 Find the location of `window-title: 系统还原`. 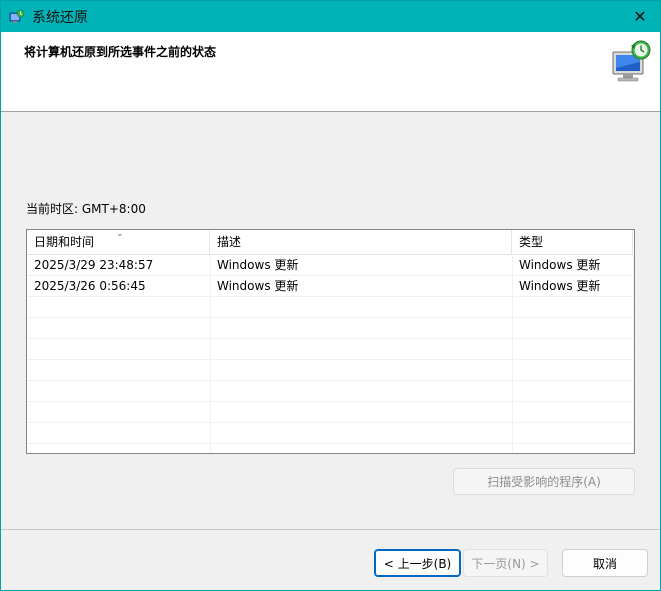

window-title: 系统还原 is located at coordinates (60, 18).